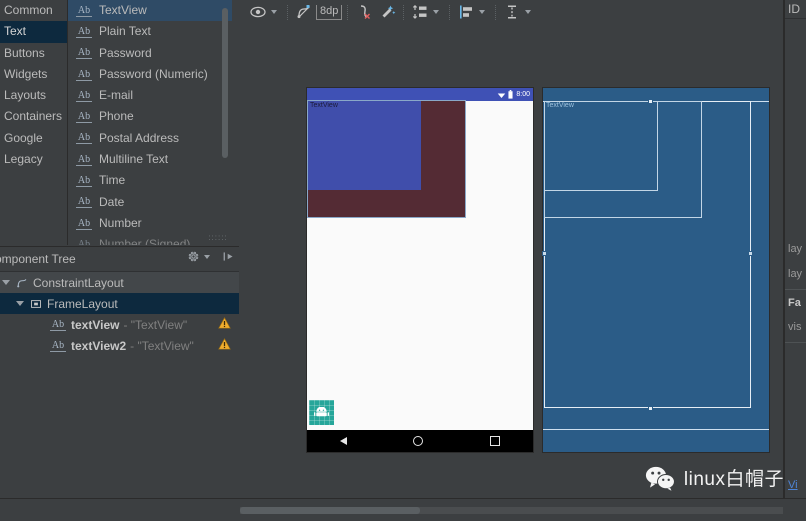 Image resolution: width=806 pixels, height=521 pixels. Describe the element at coordinates (33, 116) in the screenshot. I see `palette-category-containers: Containers` at that location.